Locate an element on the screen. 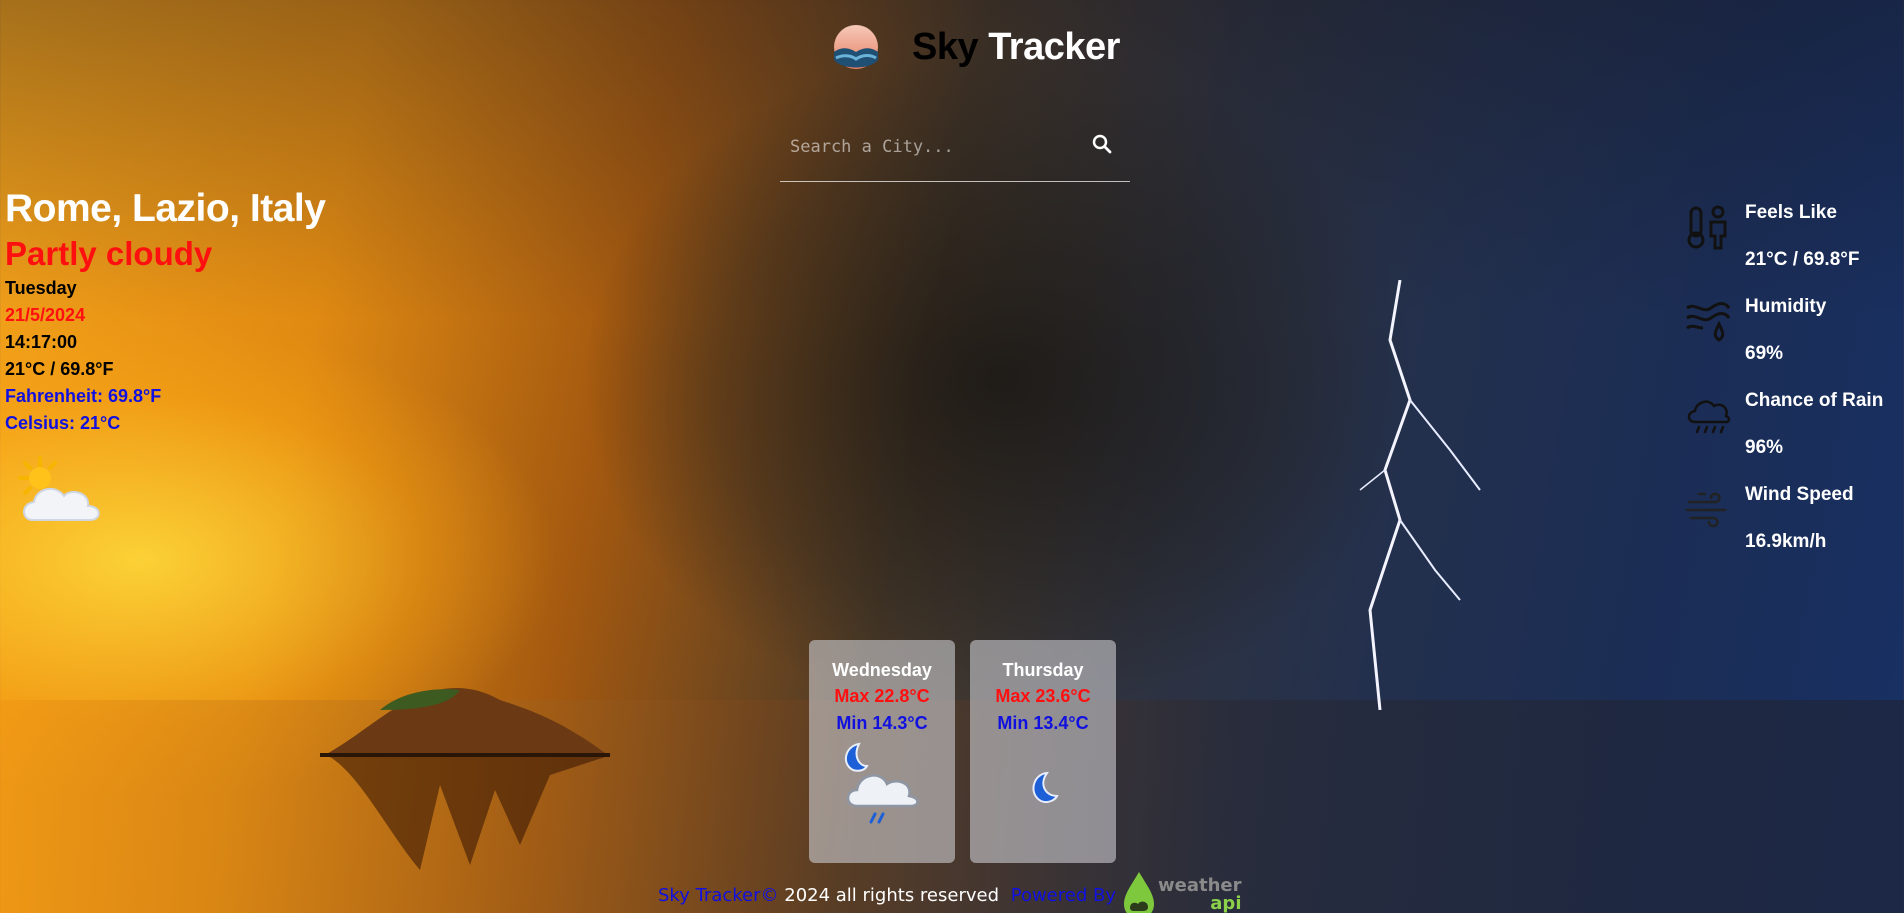  app-title: Sky Tracker is located at coordinates (1016, 47).